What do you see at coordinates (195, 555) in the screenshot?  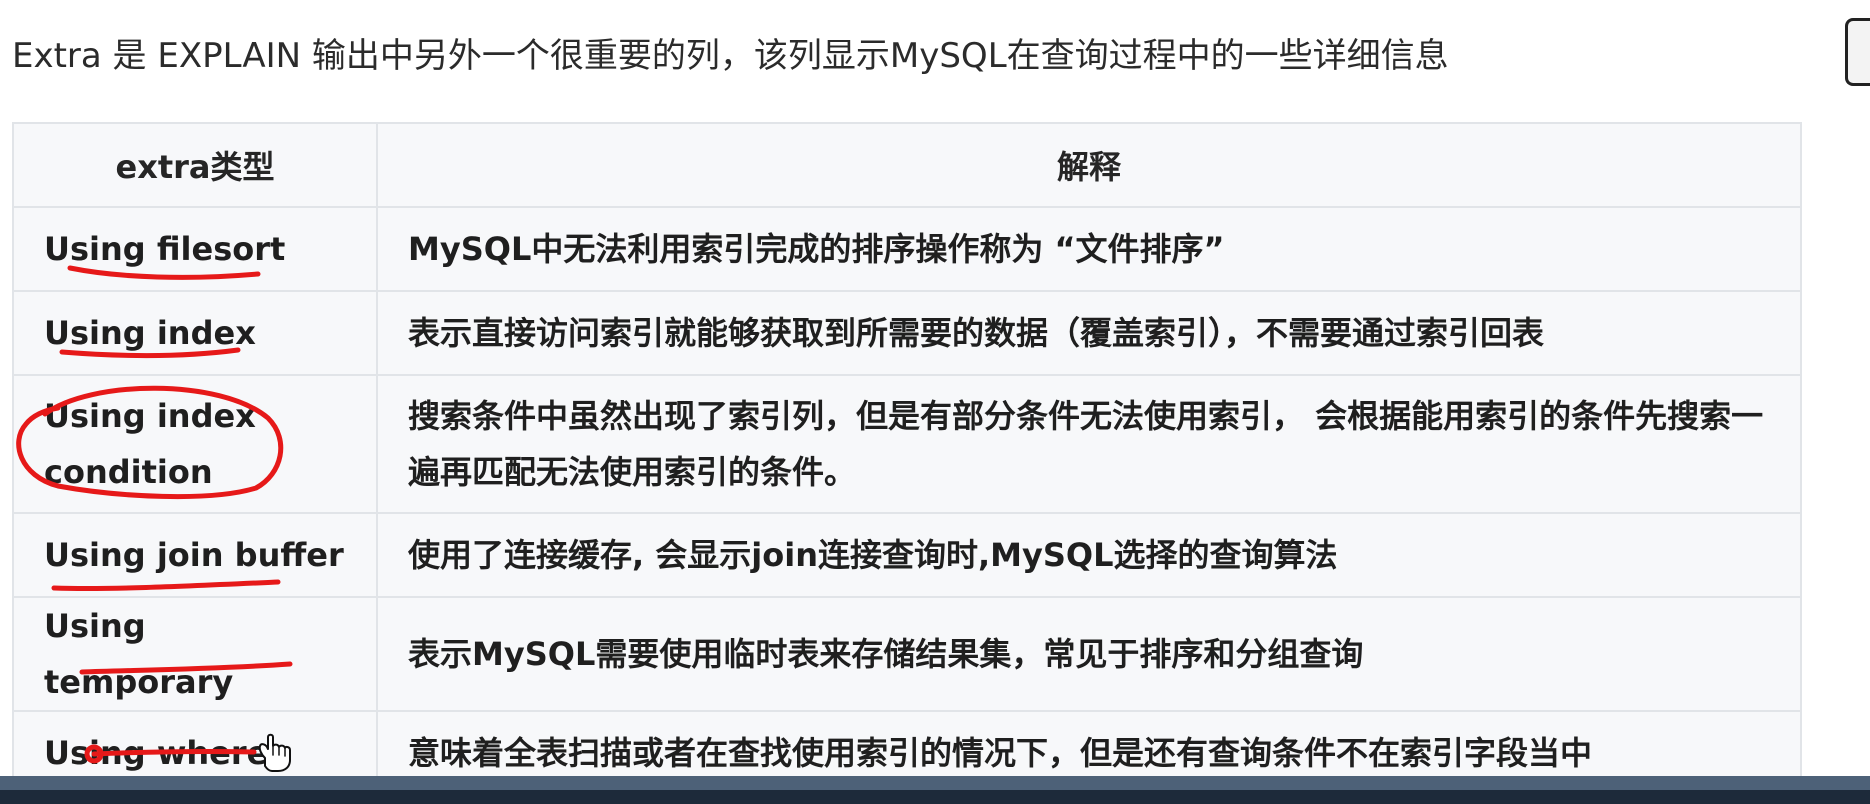 I see `extra-type-cell: Using join buffer` at bounding box center [195, 555].